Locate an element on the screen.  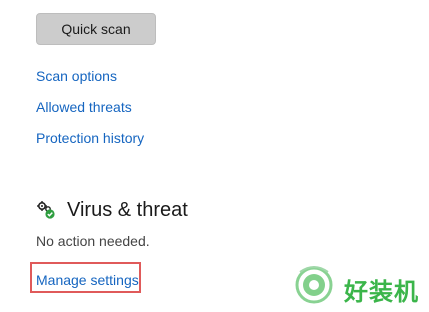
scan-options-link: Scan options is located at coordinates (76, 76).